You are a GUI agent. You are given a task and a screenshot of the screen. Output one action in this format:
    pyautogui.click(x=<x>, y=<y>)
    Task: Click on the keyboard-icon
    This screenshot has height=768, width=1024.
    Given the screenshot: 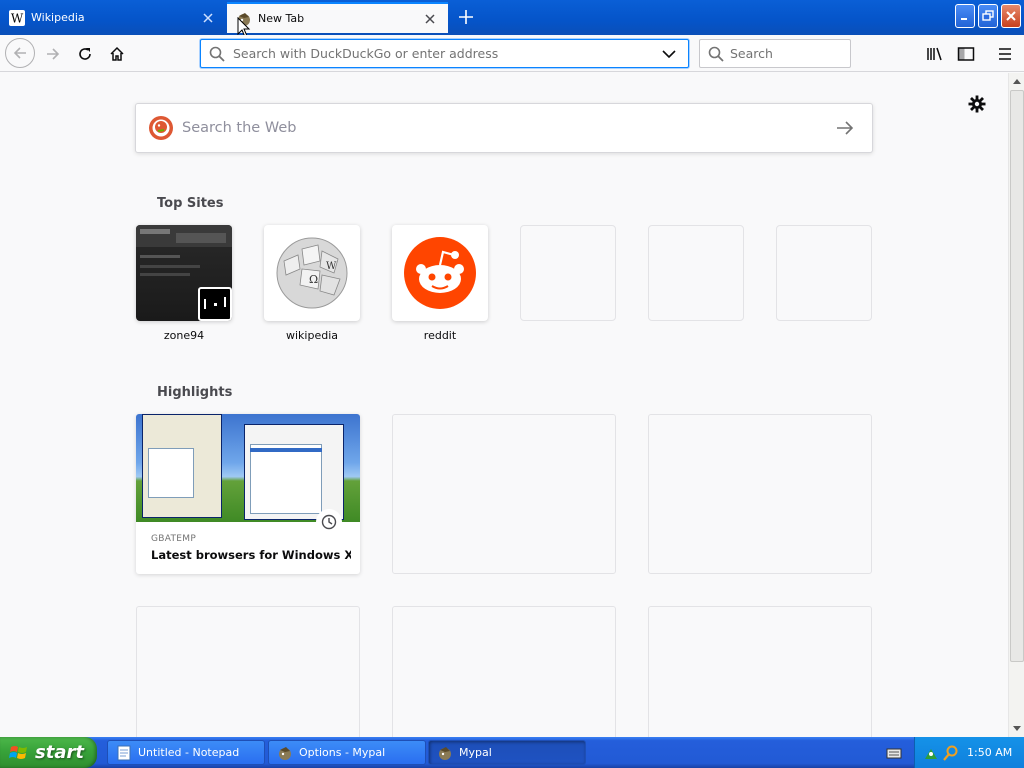 What is the action you would take?
    pyautogui.click(x=894, y=752)
    